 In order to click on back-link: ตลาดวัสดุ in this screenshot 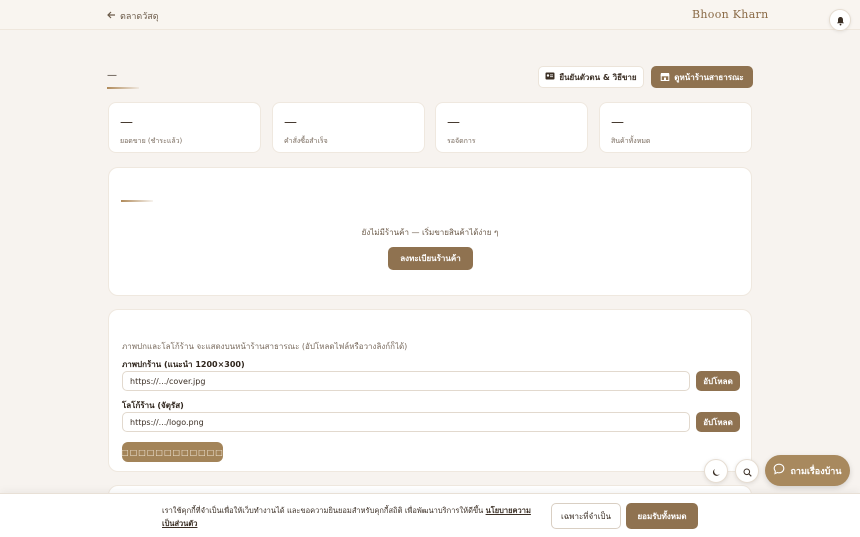, I will do `click(133, 16)`.